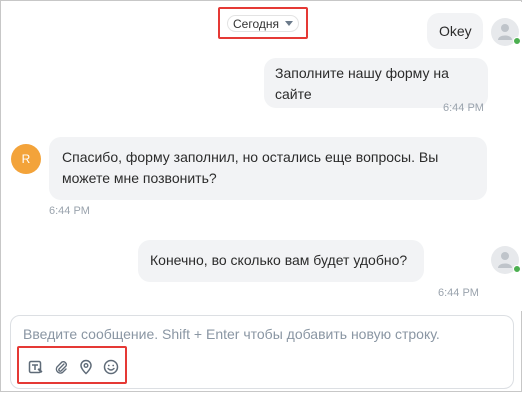 The image size is (524, 394). Describe the element at coordinates (36, 367) in the screenshot. I see `template-icon` at that location.